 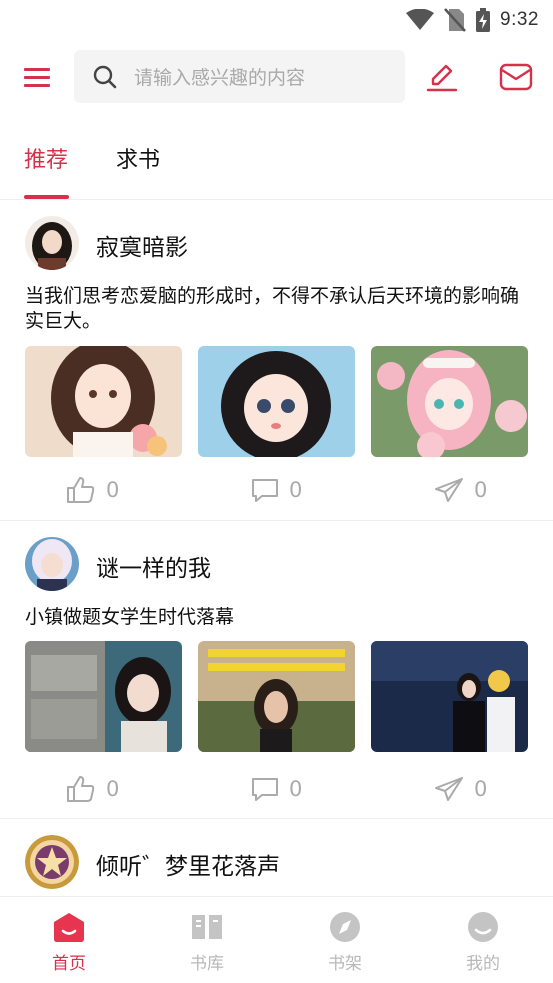 I want to click on post-text: 当我们思考恋爱脑的形成时，不得不承认后天环境的影响确实巨大。, so click(x=280, y=309).